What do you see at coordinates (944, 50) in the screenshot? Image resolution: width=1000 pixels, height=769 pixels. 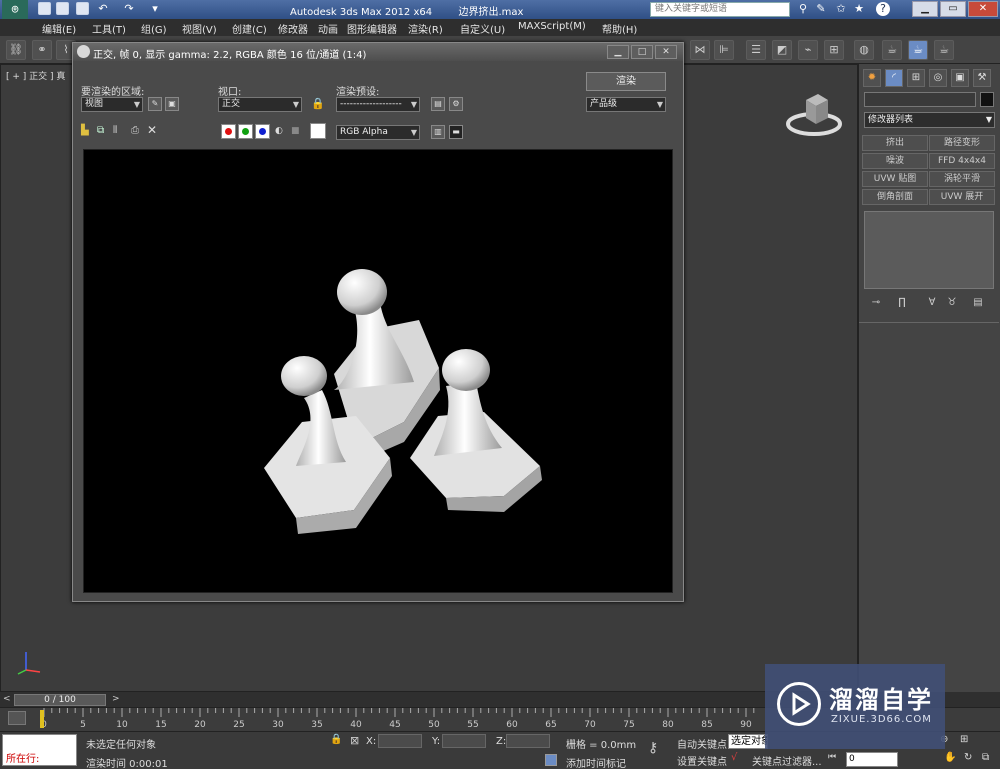 I see `render-production-icon: ☕` at bounding box center [944, 50].